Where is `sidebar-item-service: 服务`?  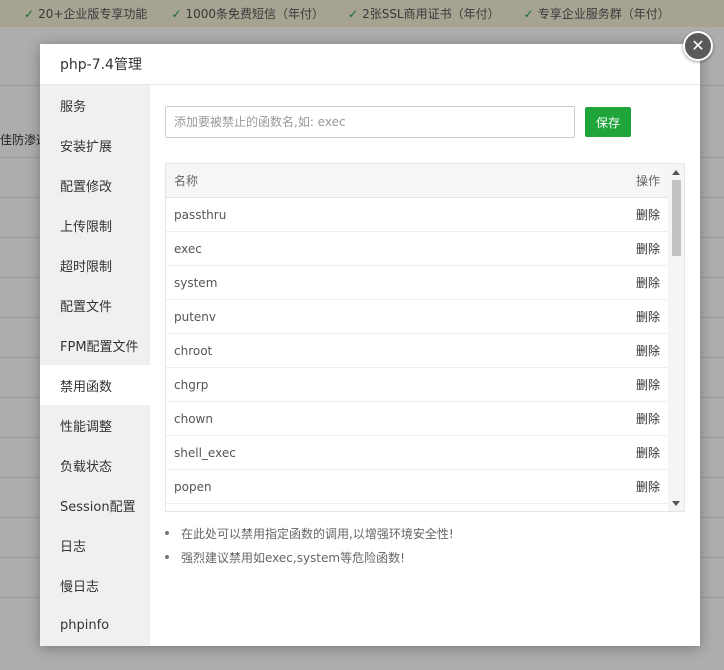 sidebar-item-service: 服务 is located at coordinates (95, 105).